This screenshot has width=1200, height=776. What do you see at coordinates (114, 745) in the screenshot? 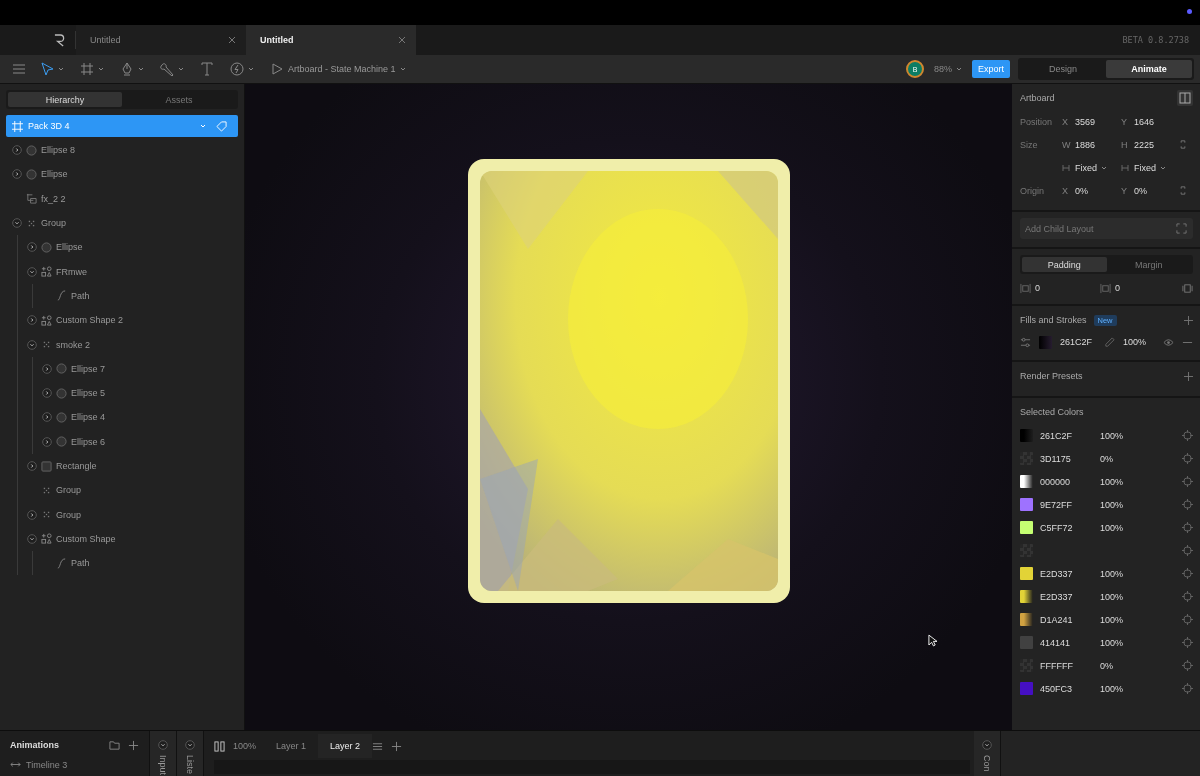
I see `folder-icon` at bounding box center [114, 745].